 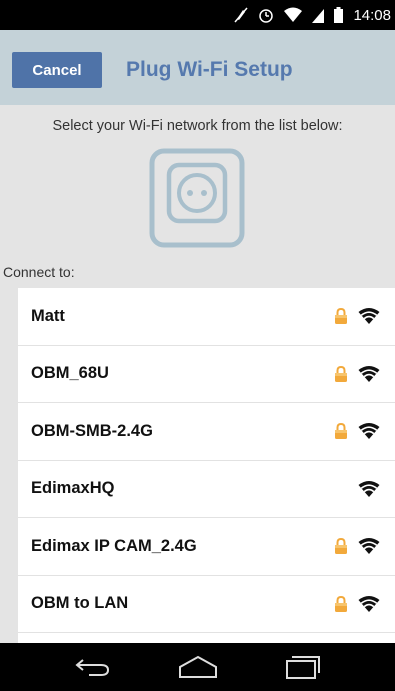 I want to click on network-name: Matt, so click(x=48, y=315).